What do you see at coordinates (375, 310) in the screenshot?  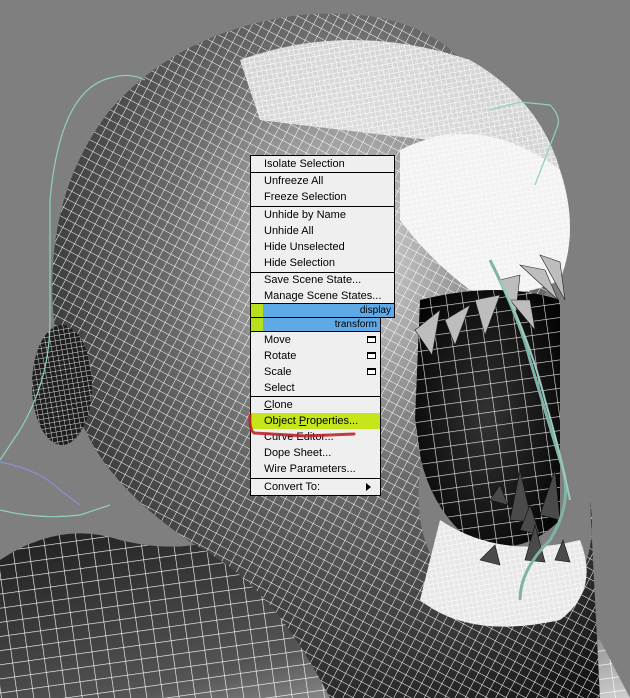 I see `quad-title-label: display` at bounding box center [375, 310].